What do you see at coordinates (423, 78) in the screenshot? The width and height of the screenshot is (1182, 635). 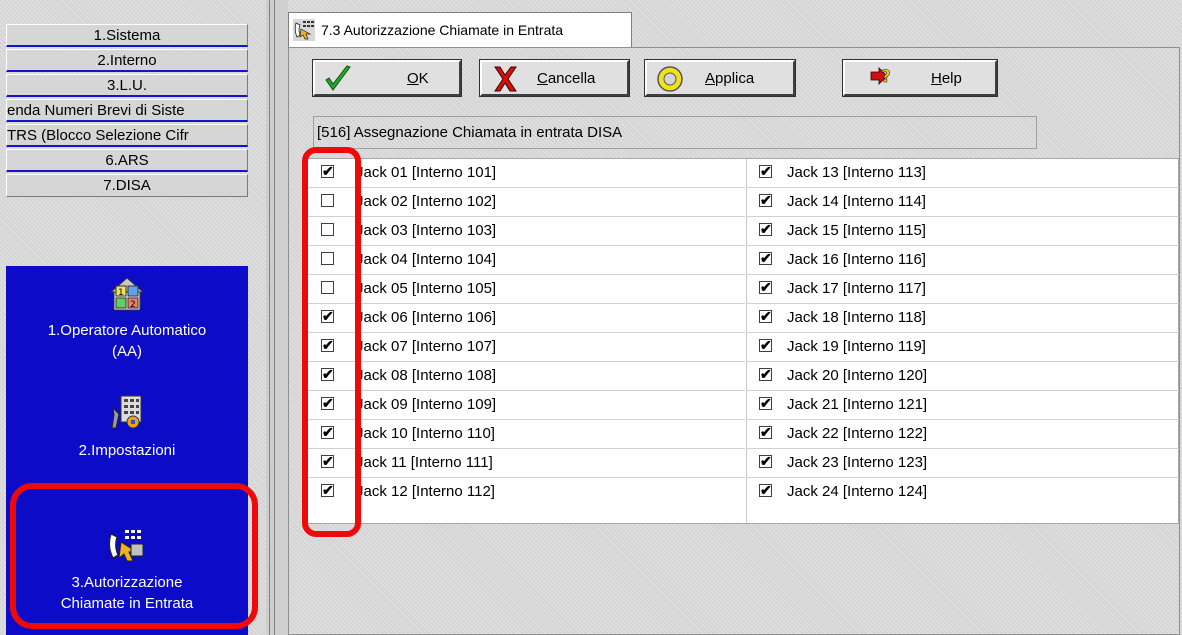 I see `ok-rest: K` at bounding box center [423, 78].